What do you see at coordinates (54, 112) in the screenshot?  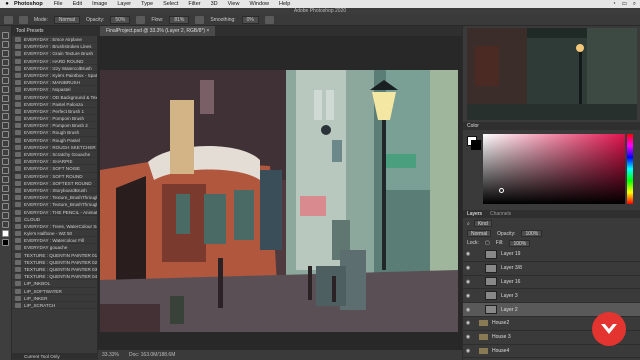 I see `preset-item: EVERYDAY : Perfect Brush 1` at bounding box center [54, 112].